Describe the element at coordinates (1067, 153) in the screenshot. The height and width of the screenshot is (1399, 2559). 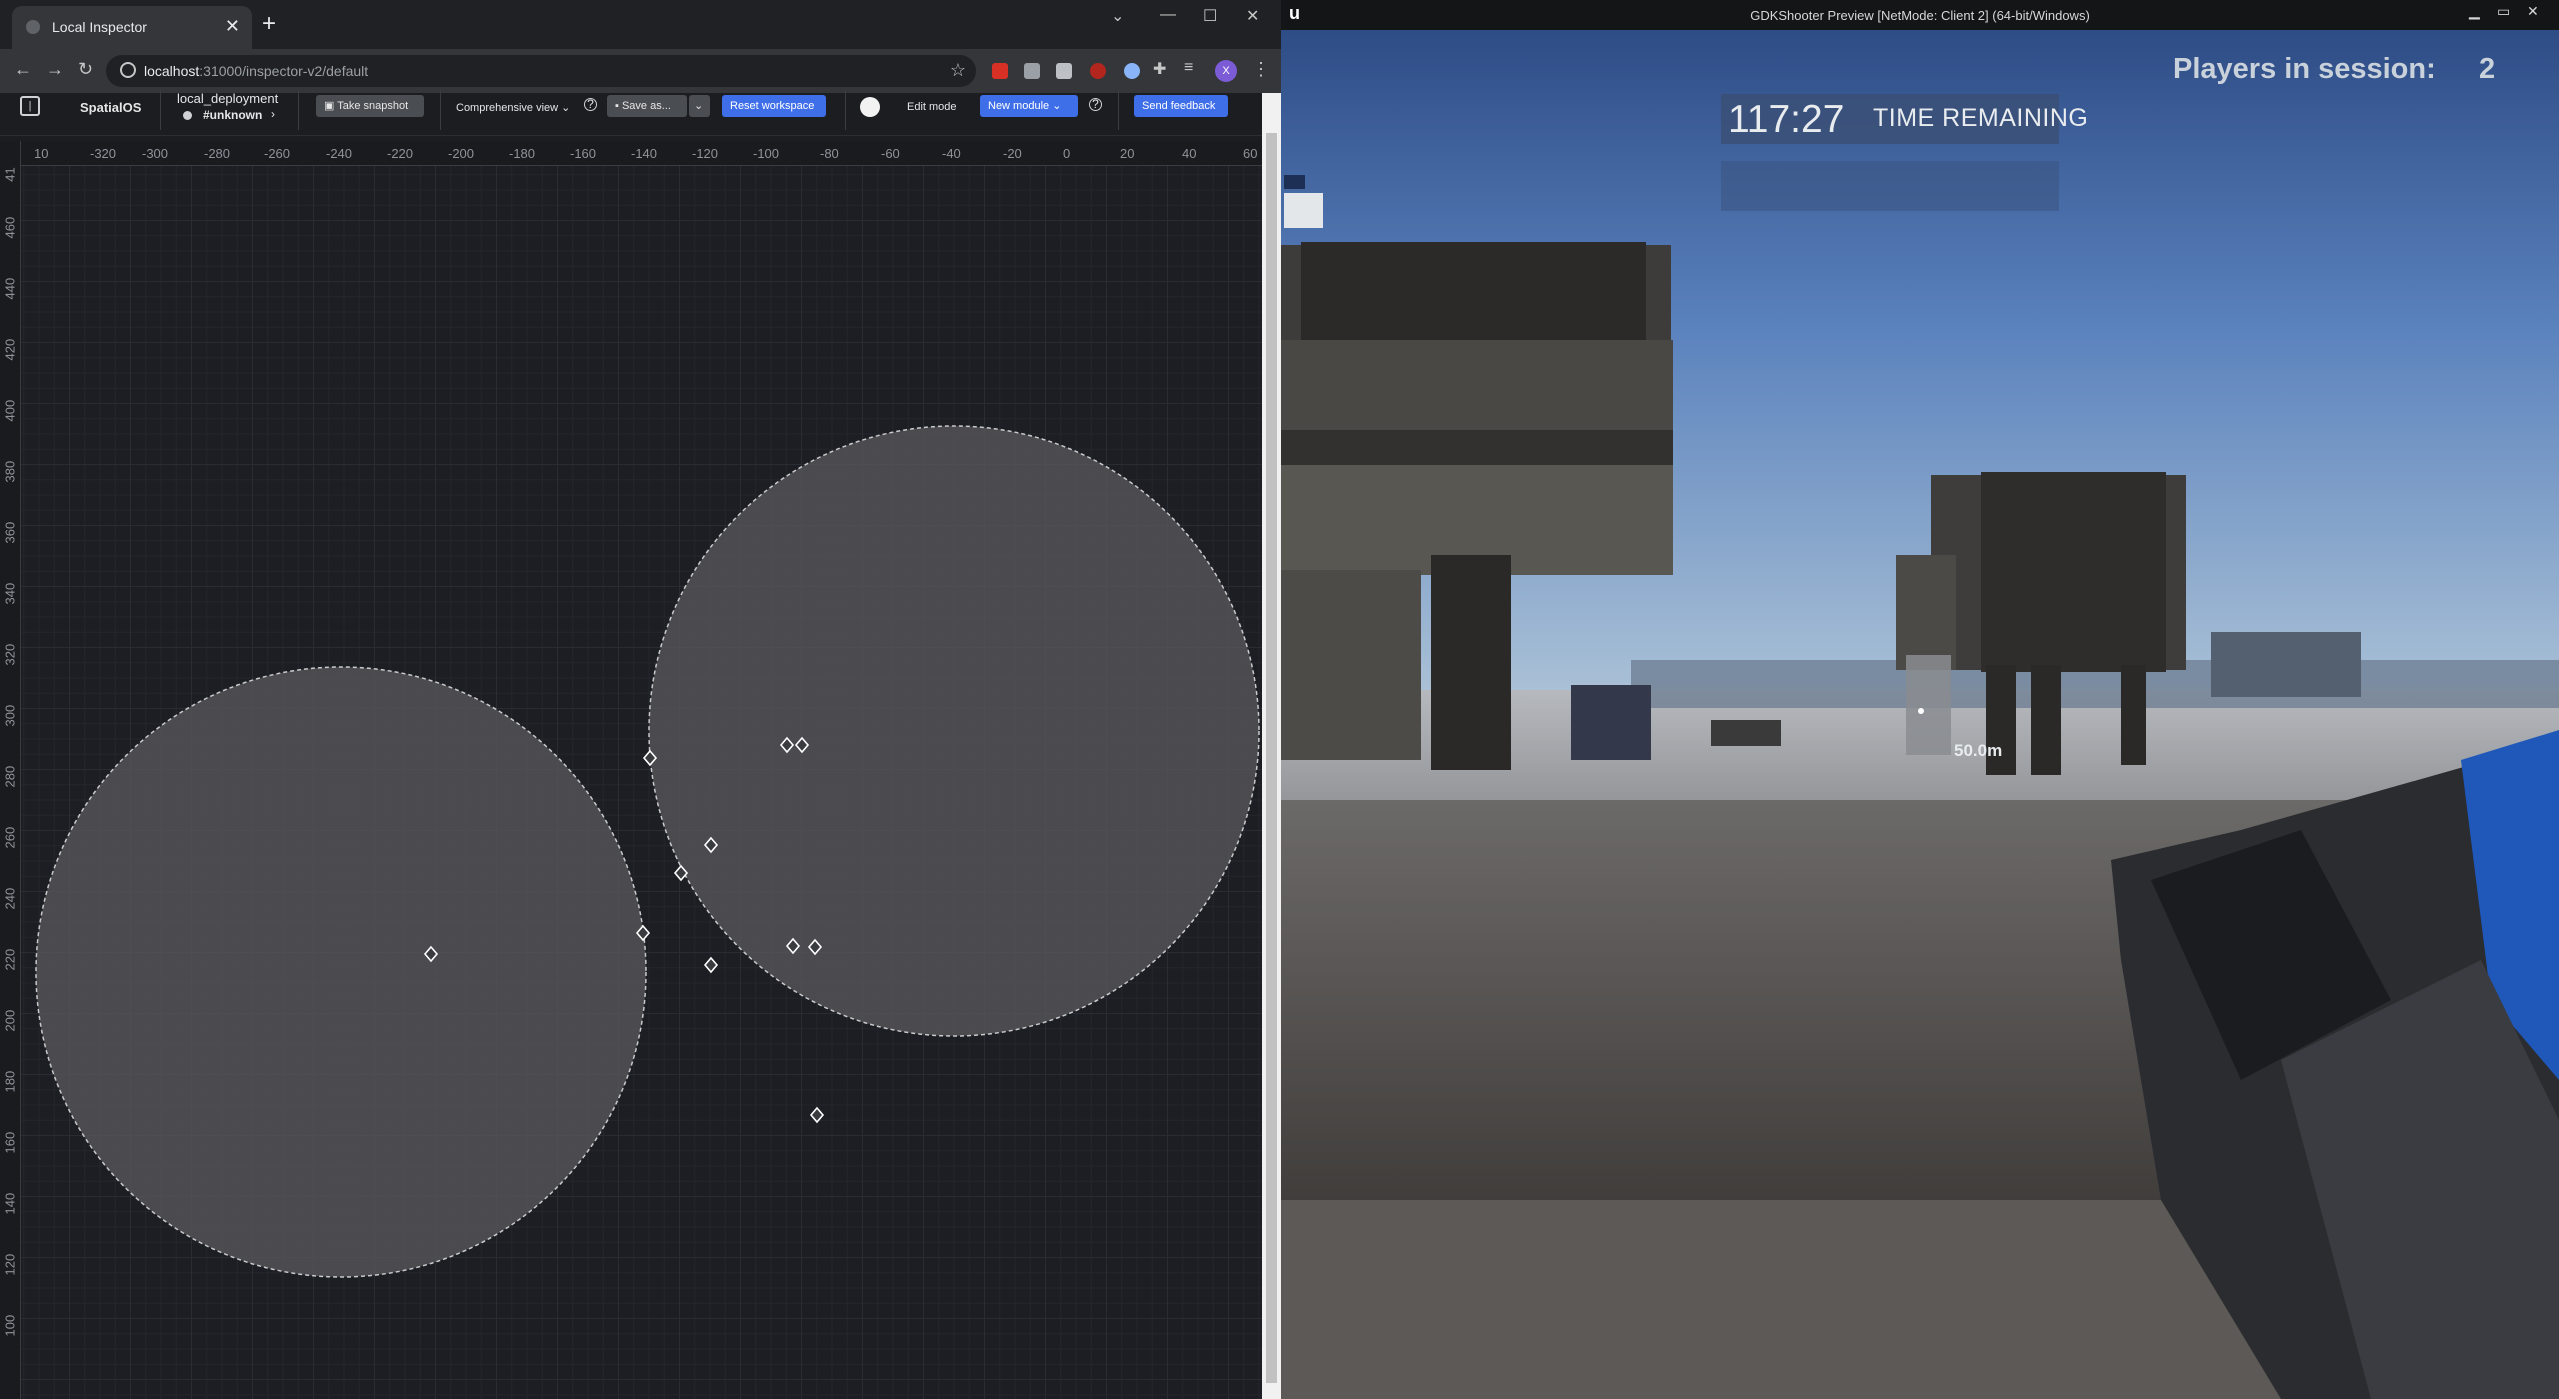
I see `x-tick-label: 0` at that location.